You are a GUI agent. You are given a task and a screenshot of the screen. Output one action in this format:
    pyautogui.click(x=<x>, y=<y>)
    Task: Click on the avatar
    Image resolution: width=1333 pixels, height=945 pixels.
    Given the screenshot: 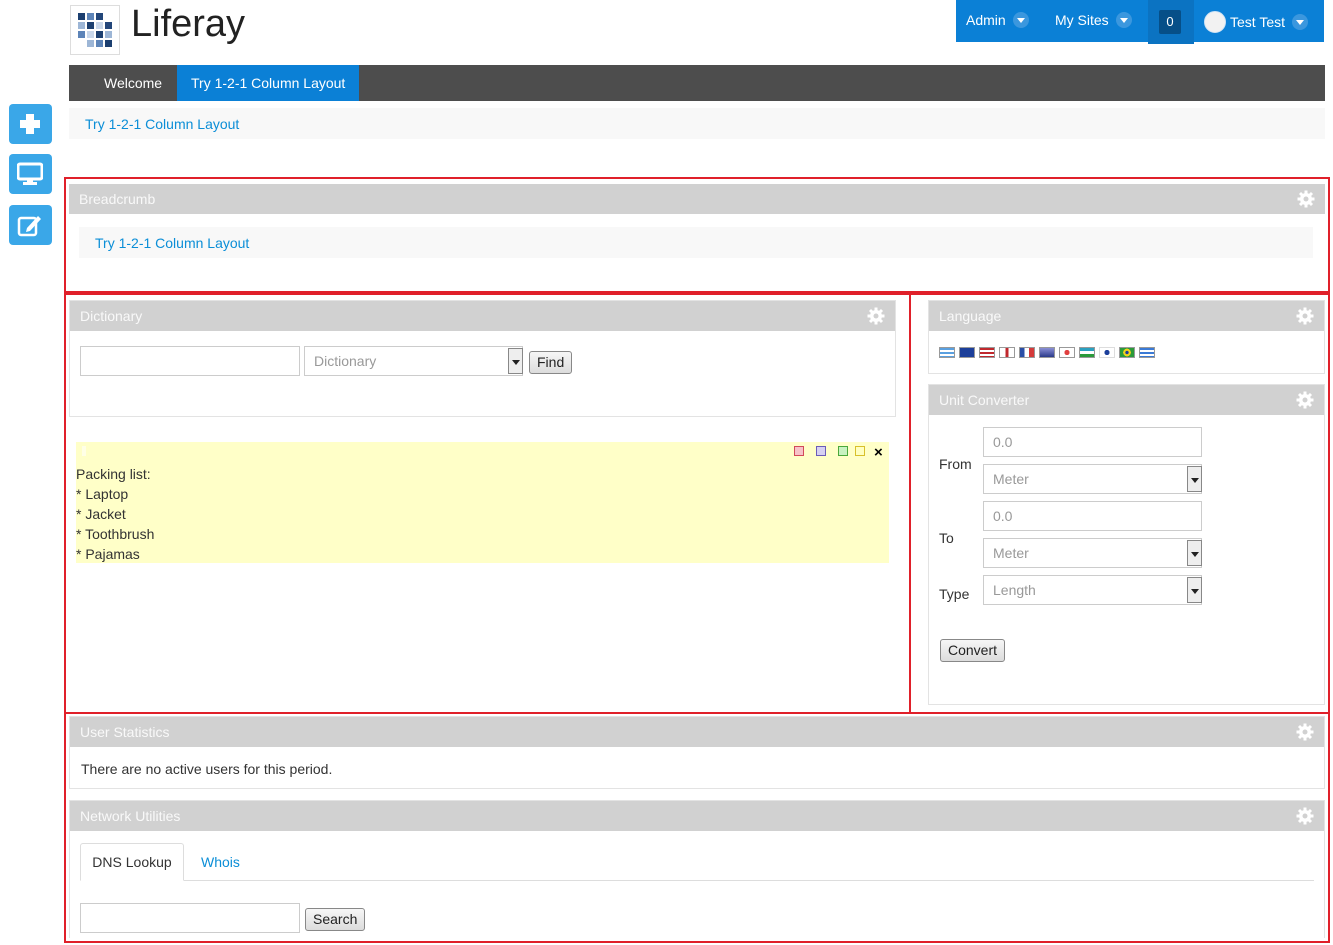 What is the action you would take?
    pyautogui.click(x=1215, y=22)
    